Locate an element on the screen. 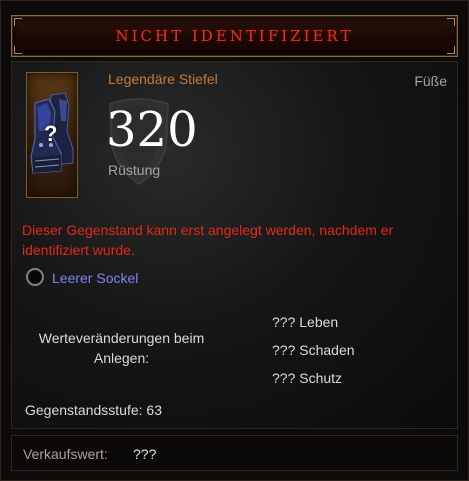  item-type-label: Legendäre Stiefel is located at coordinates (163, 79).